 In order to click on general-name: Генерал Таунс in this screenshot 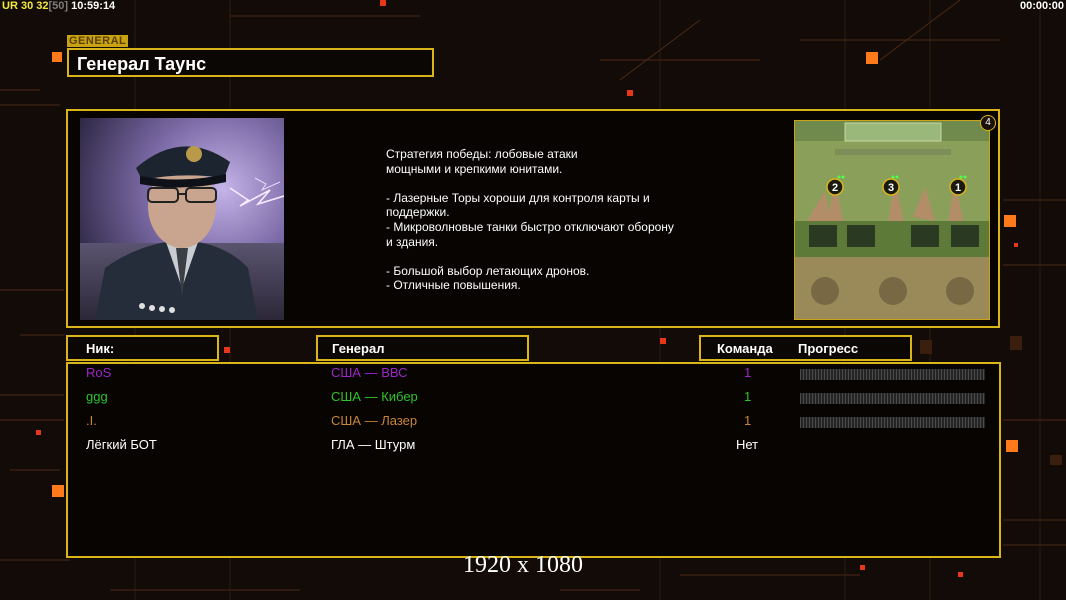, I will do `click(142, 64)`.